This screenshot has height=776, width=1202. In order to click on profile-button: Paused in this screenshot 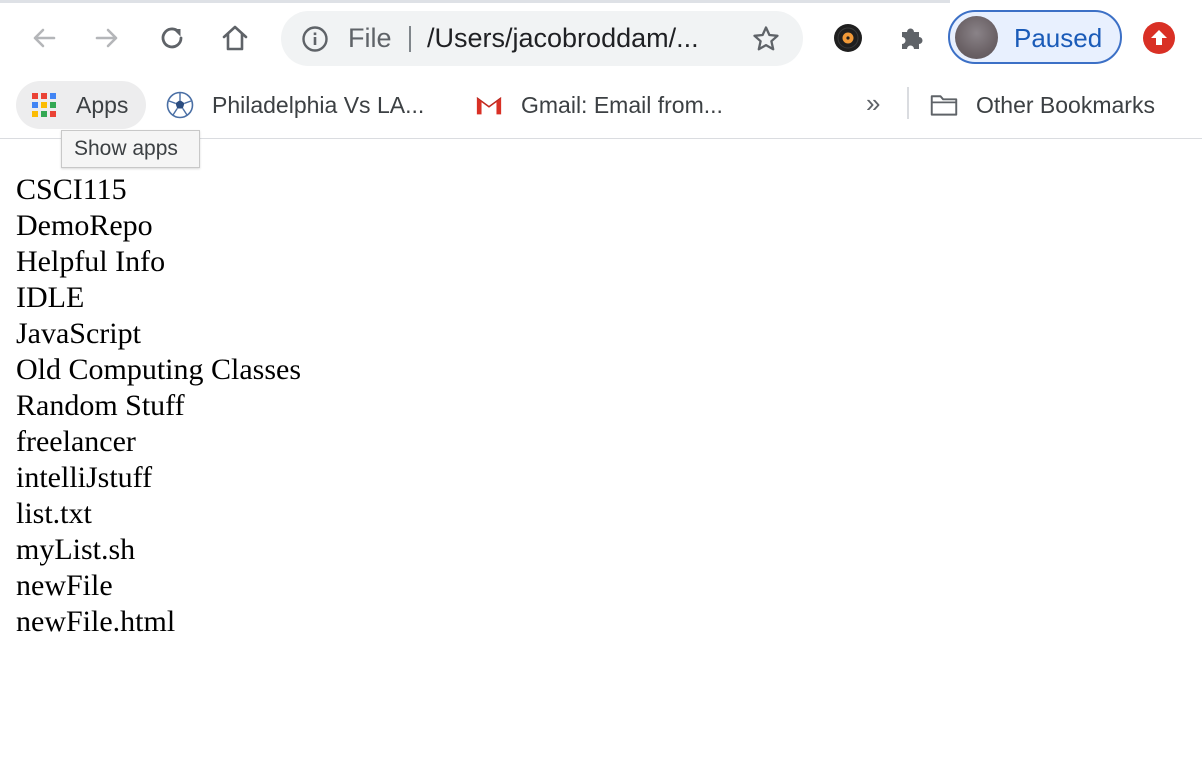, I will do `click(1035, 37)`.